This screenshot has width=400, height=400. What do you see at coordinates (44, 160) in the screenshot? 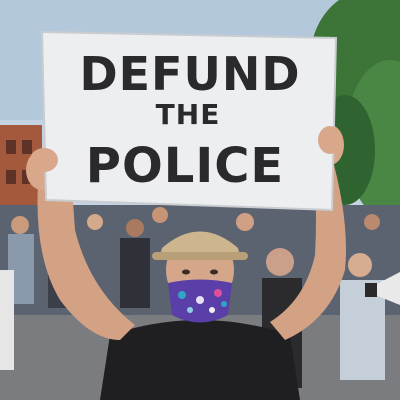
I see `left-fingers` at bounding box center [44, 160].